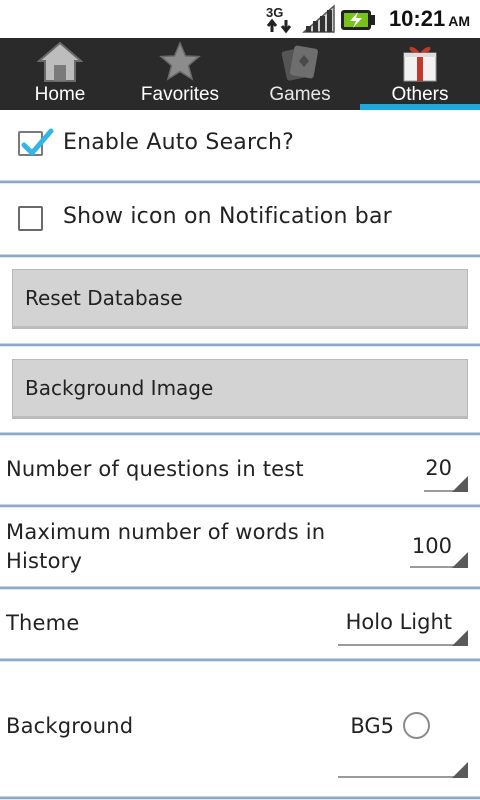 Image resolution: width=480 pixels, height=800 pixels. I want to click on clock: 10:21 AM, so click(429, 19).